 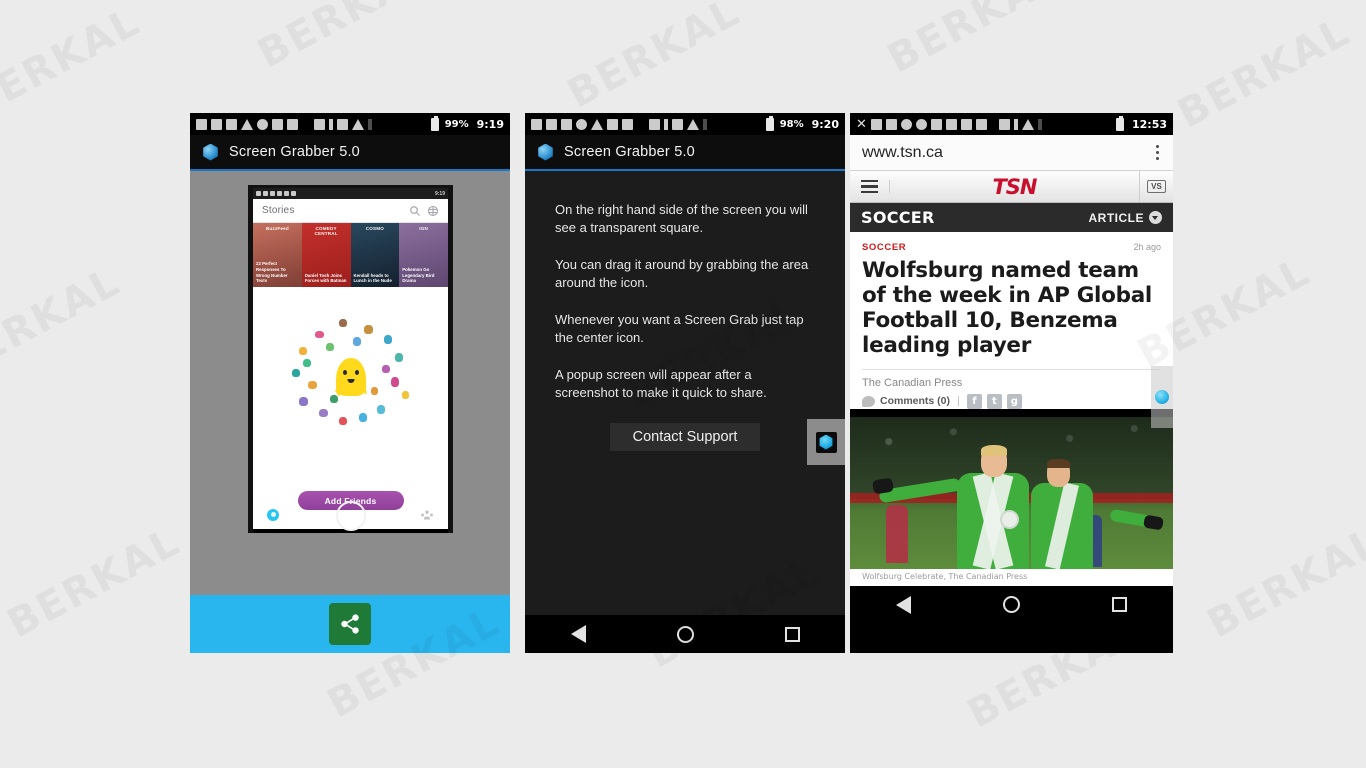 I want to click on location-icon, so click(x=921, y=124).